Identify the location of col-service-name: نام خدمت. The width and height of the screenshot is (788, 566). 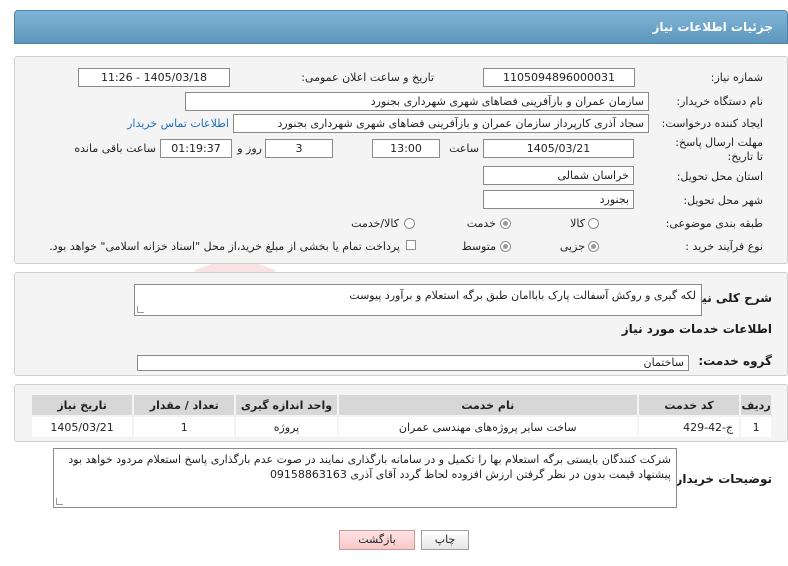
(487, 405).